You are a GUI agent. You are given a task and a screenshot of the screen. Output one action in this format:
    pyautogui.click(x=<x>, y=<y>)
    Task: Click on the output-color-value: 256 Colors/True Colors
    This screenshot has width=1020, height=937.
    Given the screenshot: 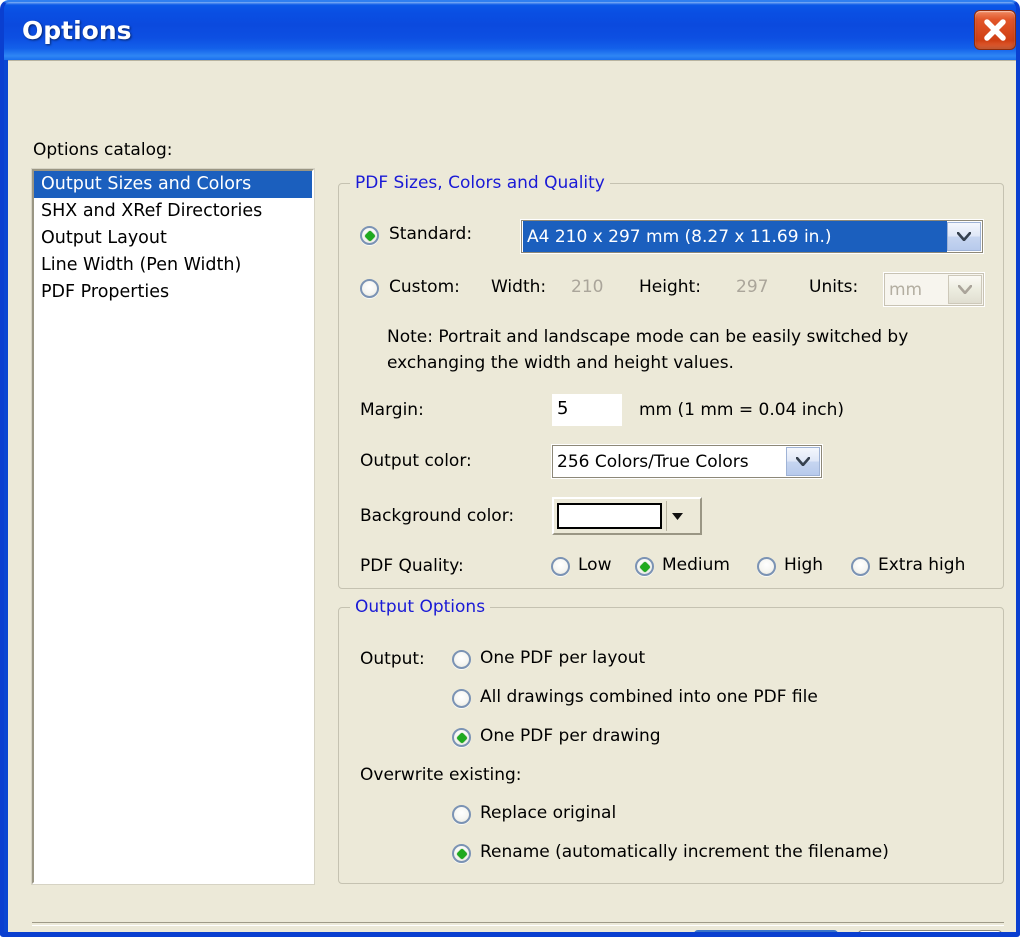 What is the action you would take?
    pyautogui.click(x=653, y=461)
    